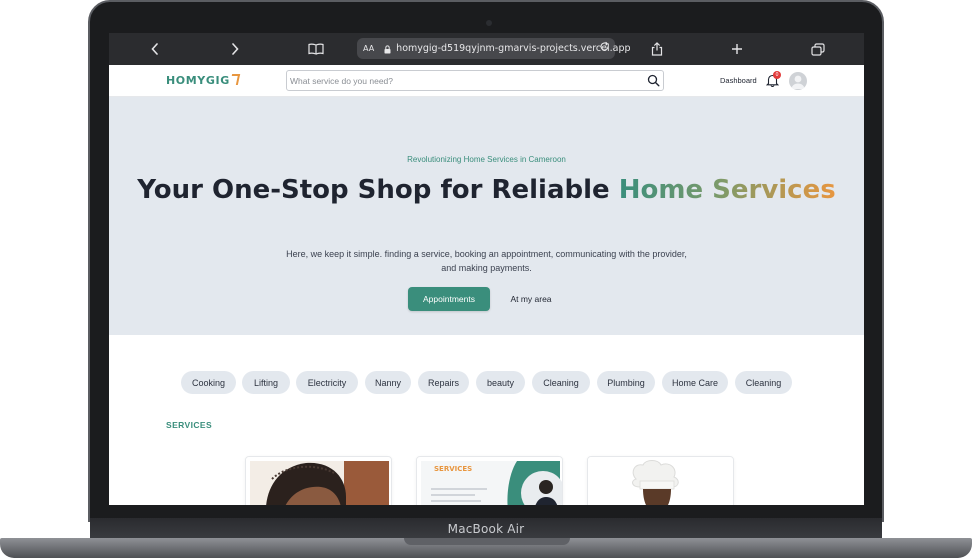 Image resolution: width=972 pixels, height=558 pixels. I want to click on device-label: MacBook Air, so click(486, 529).